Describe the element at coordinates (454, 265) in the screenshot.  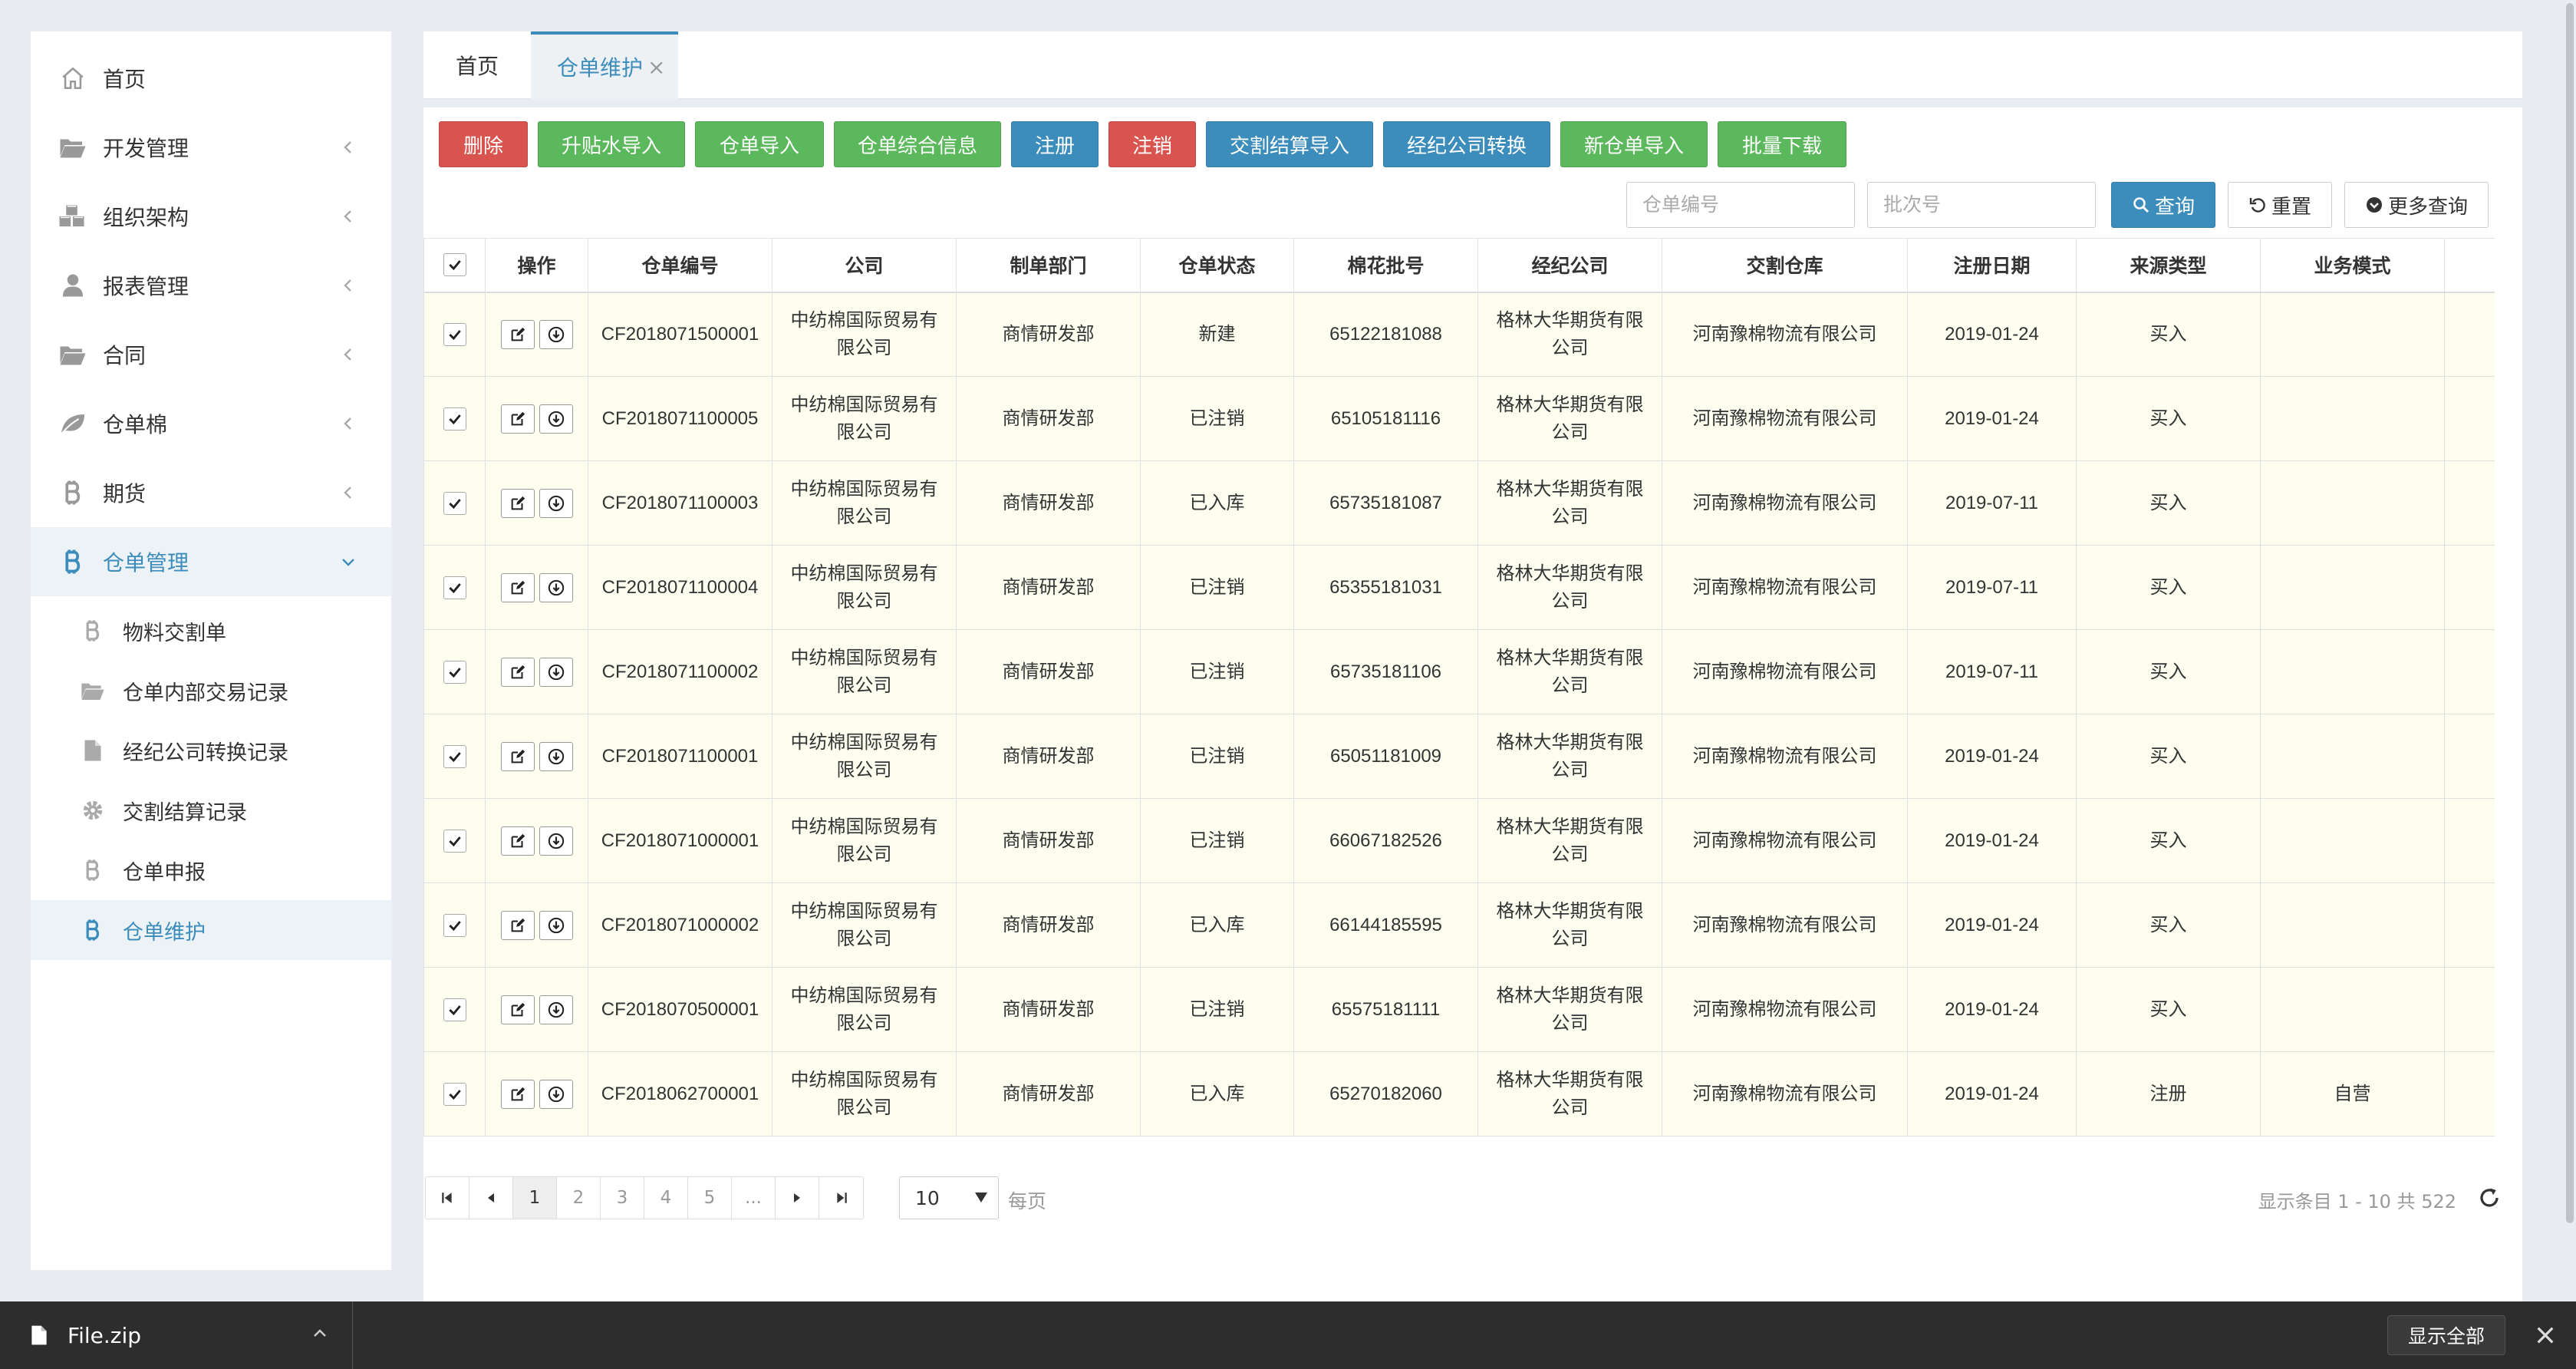
I see `select-all-checkbox` at that location.